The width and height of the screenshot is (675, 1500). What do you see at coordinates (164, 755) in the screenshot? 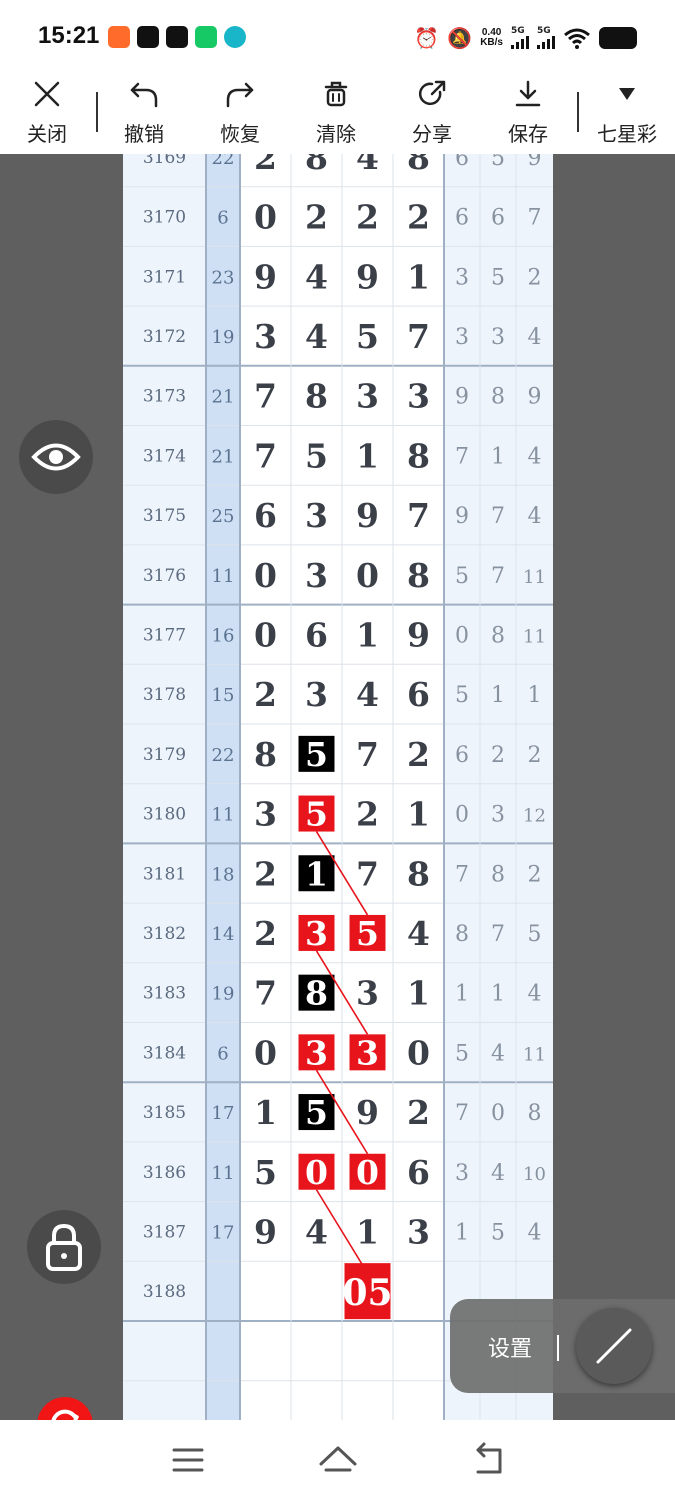
I see `period-cell: 3179` at bounding box center [164, 755].